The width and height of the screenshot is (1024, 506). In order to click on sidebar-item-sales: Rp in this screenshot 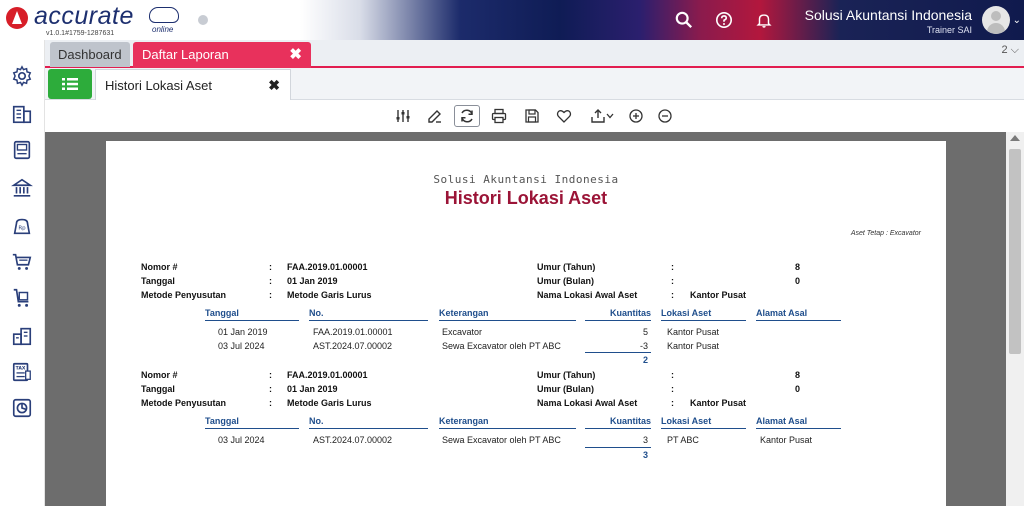, I will do `click(22, 226)`.